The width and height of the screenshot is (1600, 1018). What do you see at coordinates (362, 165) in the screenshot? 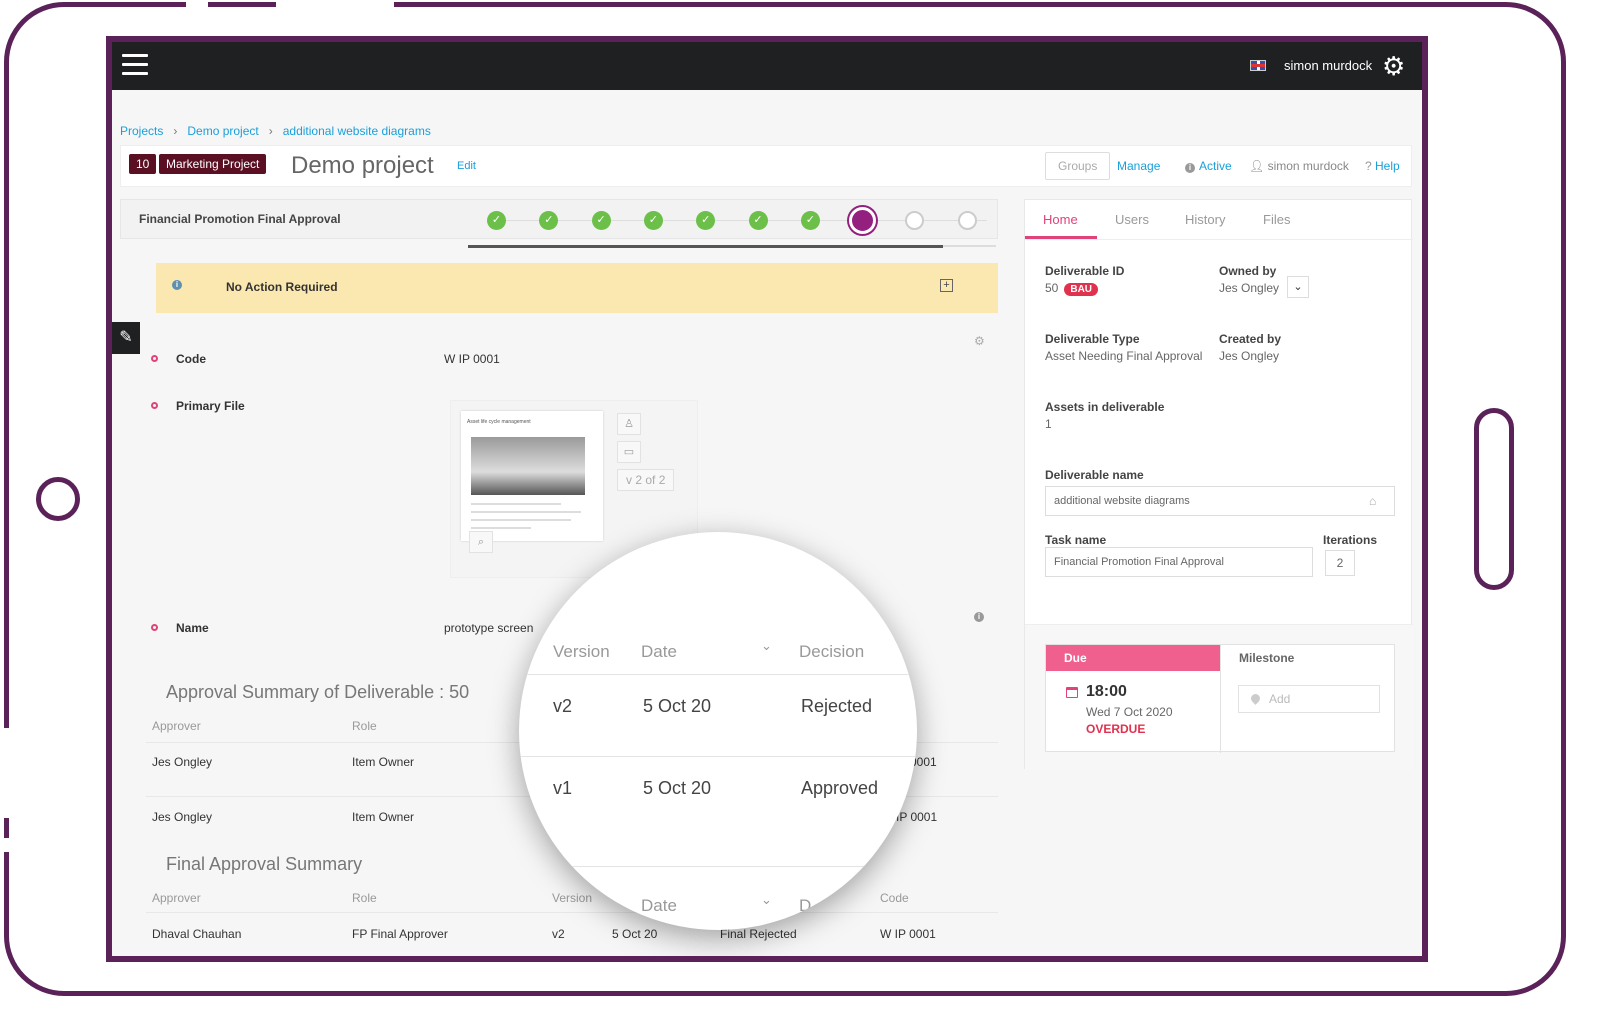
I see `page-title: Demo project` at bounding box center [362, 165].